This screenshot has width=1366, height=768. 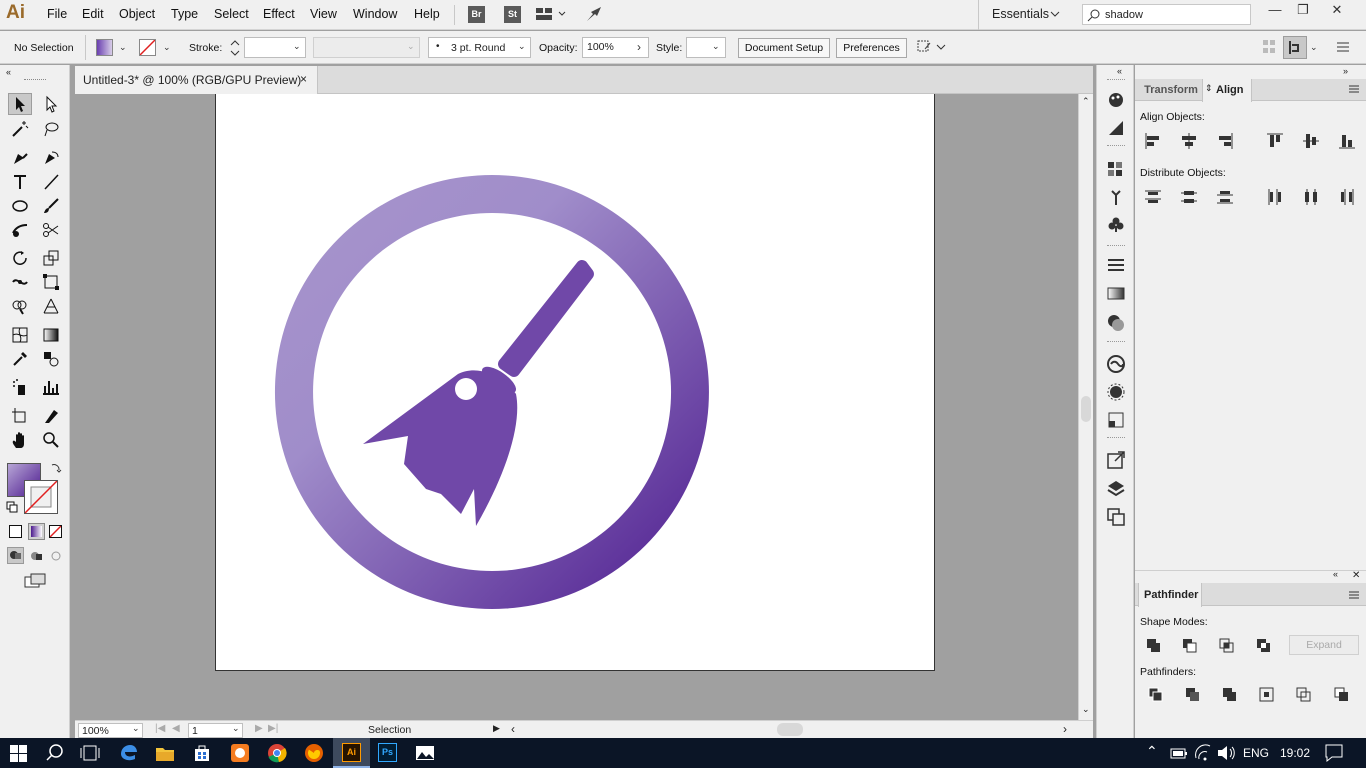 I want to click on gradient-panel-icon, so click(x=1116, y=128).